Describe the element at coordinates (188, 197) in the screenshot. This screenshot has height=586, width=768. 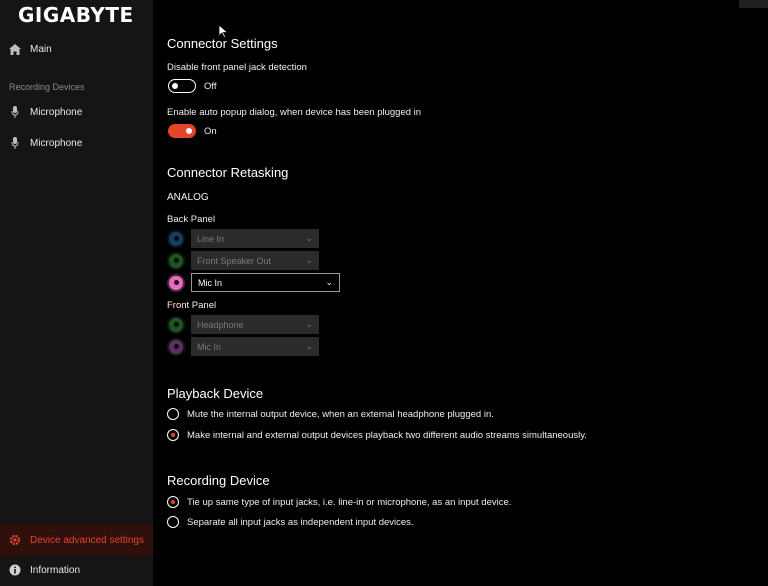
I see `analog-label: ANALOG` at that location.